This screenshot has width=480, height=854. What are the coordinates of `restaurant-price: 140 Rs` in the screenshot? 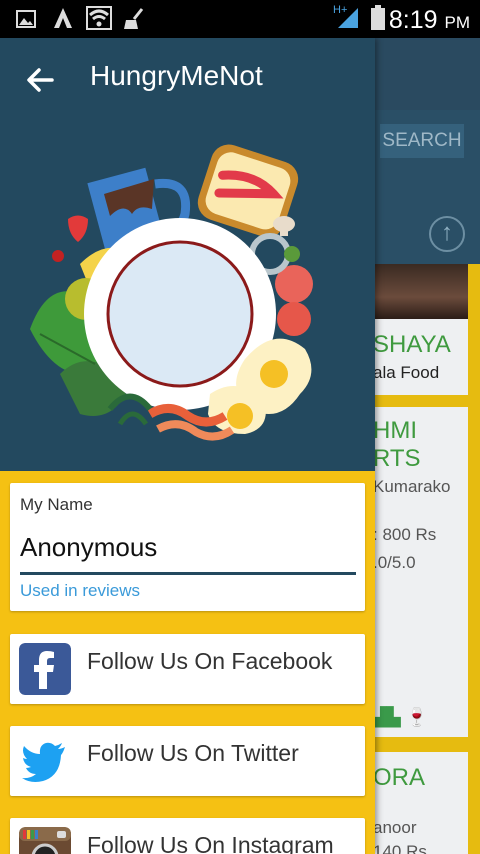 It's located at (401, 848).